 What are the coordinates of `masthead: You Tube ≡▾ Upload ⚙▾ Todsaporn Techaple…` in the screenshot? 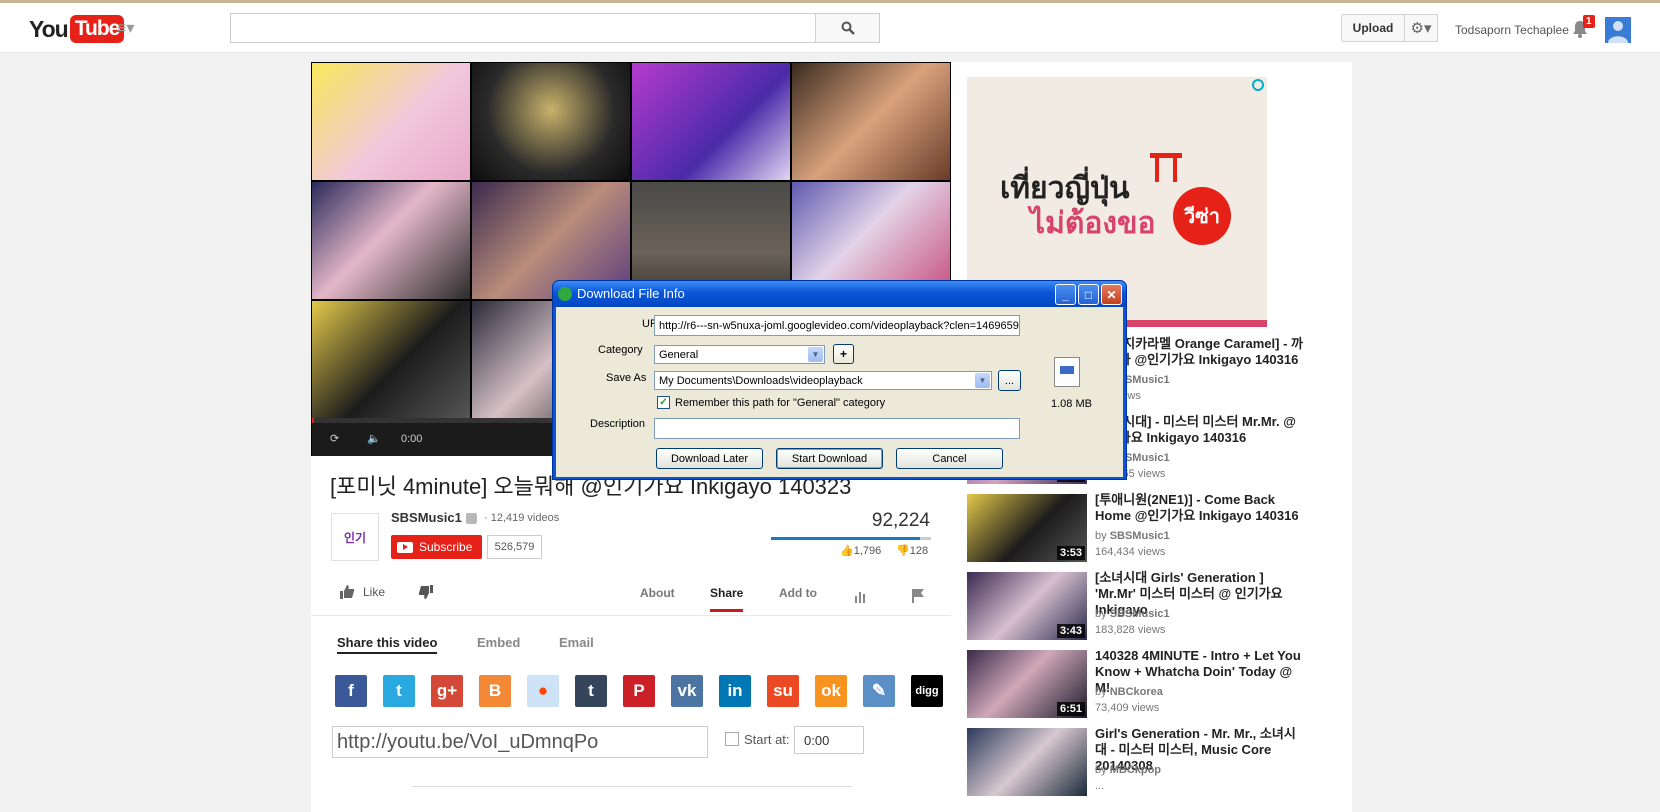 It's located at (830, 28).